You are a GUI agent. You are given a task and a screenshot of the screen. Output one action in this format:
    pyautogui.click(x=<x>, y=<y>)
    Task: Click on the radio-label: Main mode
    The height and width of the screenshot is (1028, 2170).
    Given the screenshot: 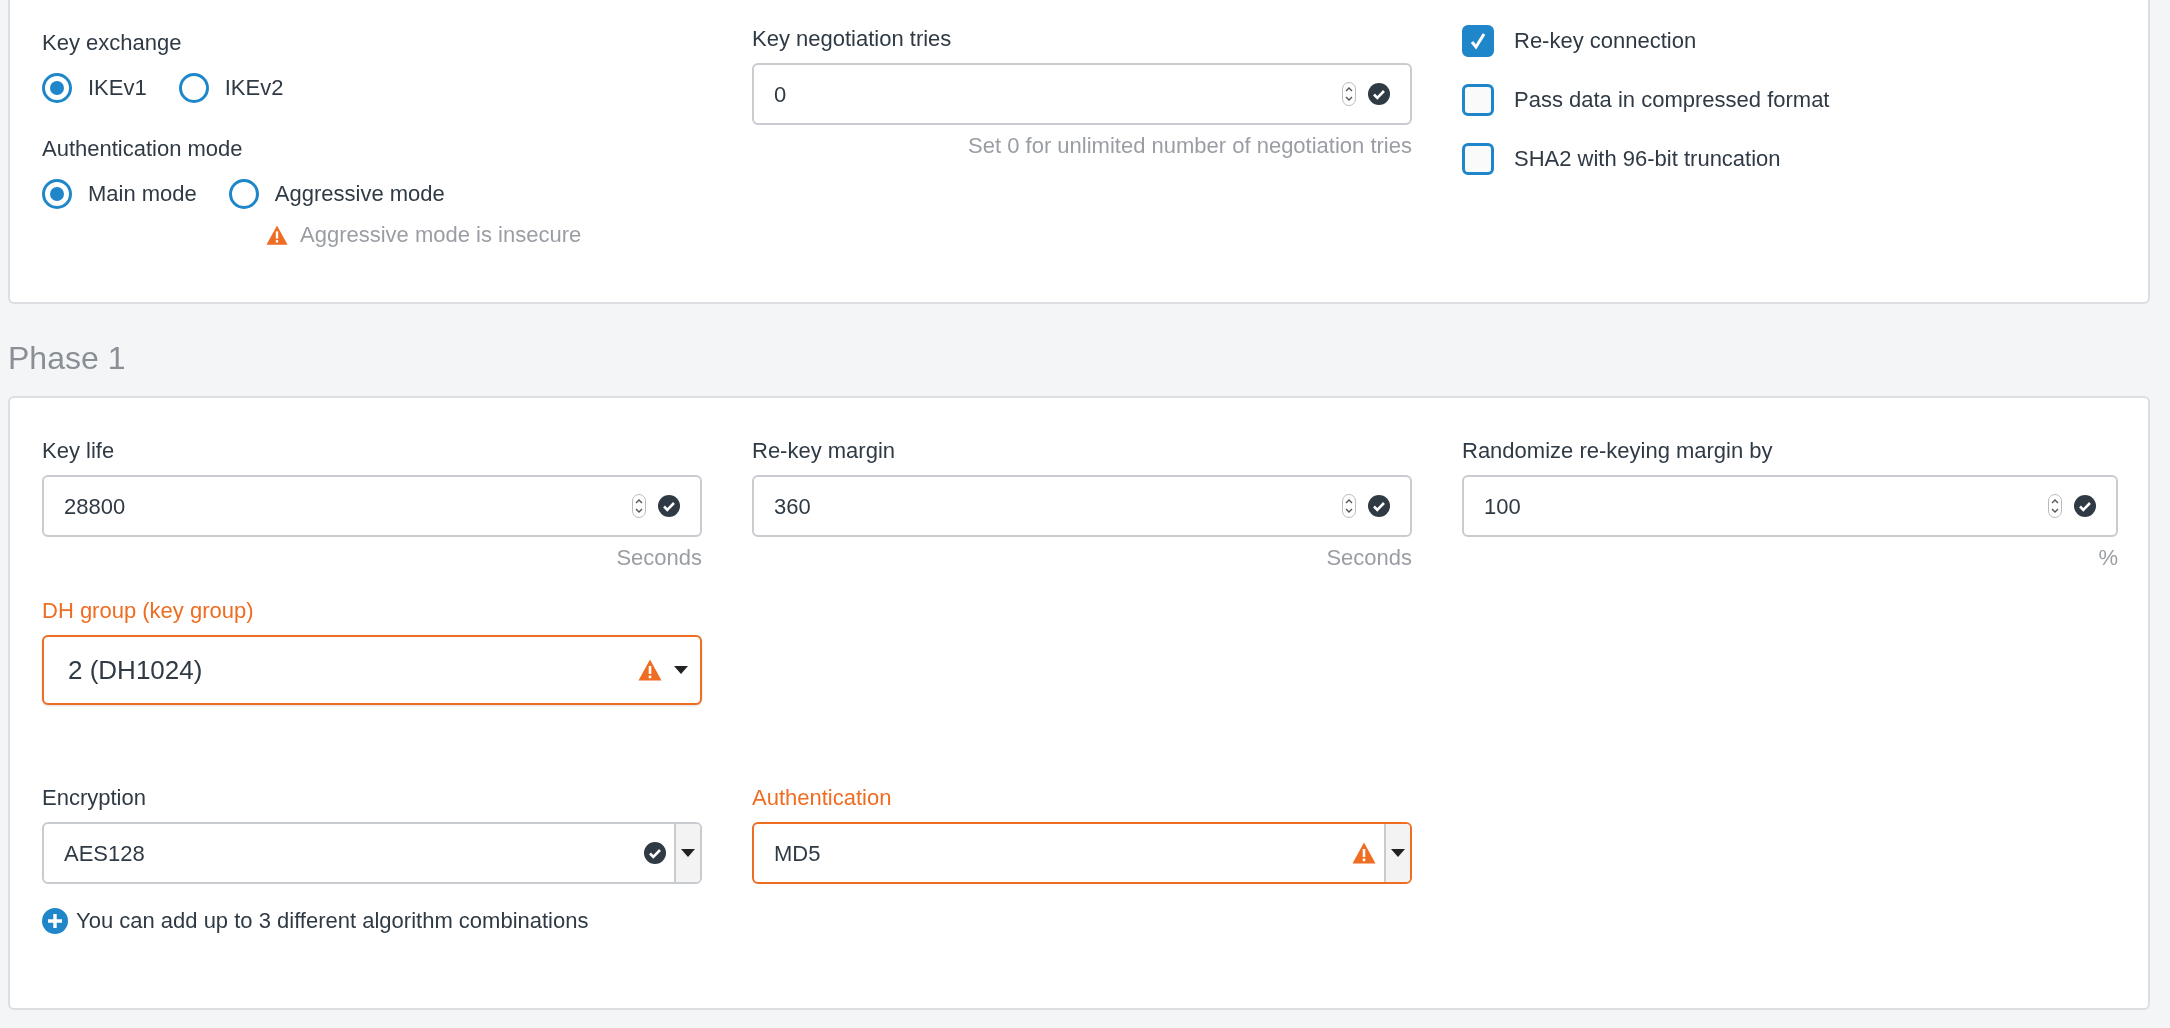 What is the action you would take?
    pyautogui.click(x=142, y=194)
    